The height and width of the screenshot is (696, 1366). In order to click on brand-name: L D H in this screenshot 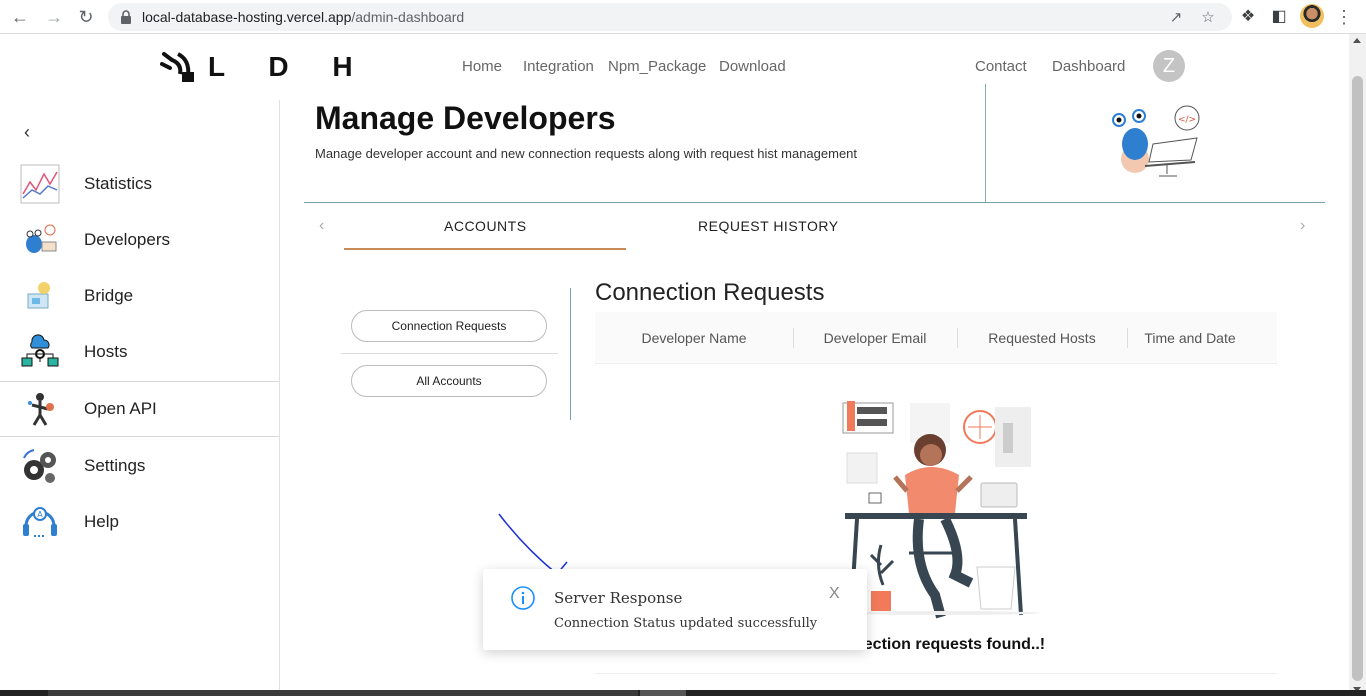, I will do `click(289, 66)`.